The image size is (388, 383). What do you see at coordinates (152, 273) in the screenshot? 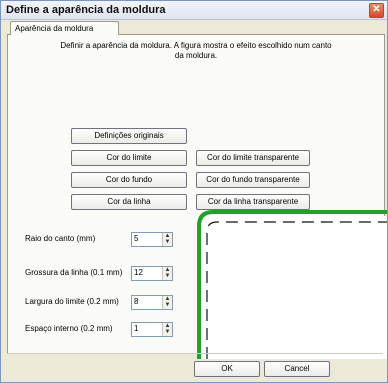
I see `line-thickness-stepper: 12 ▲ ▼` at bounding box center [152, 273].